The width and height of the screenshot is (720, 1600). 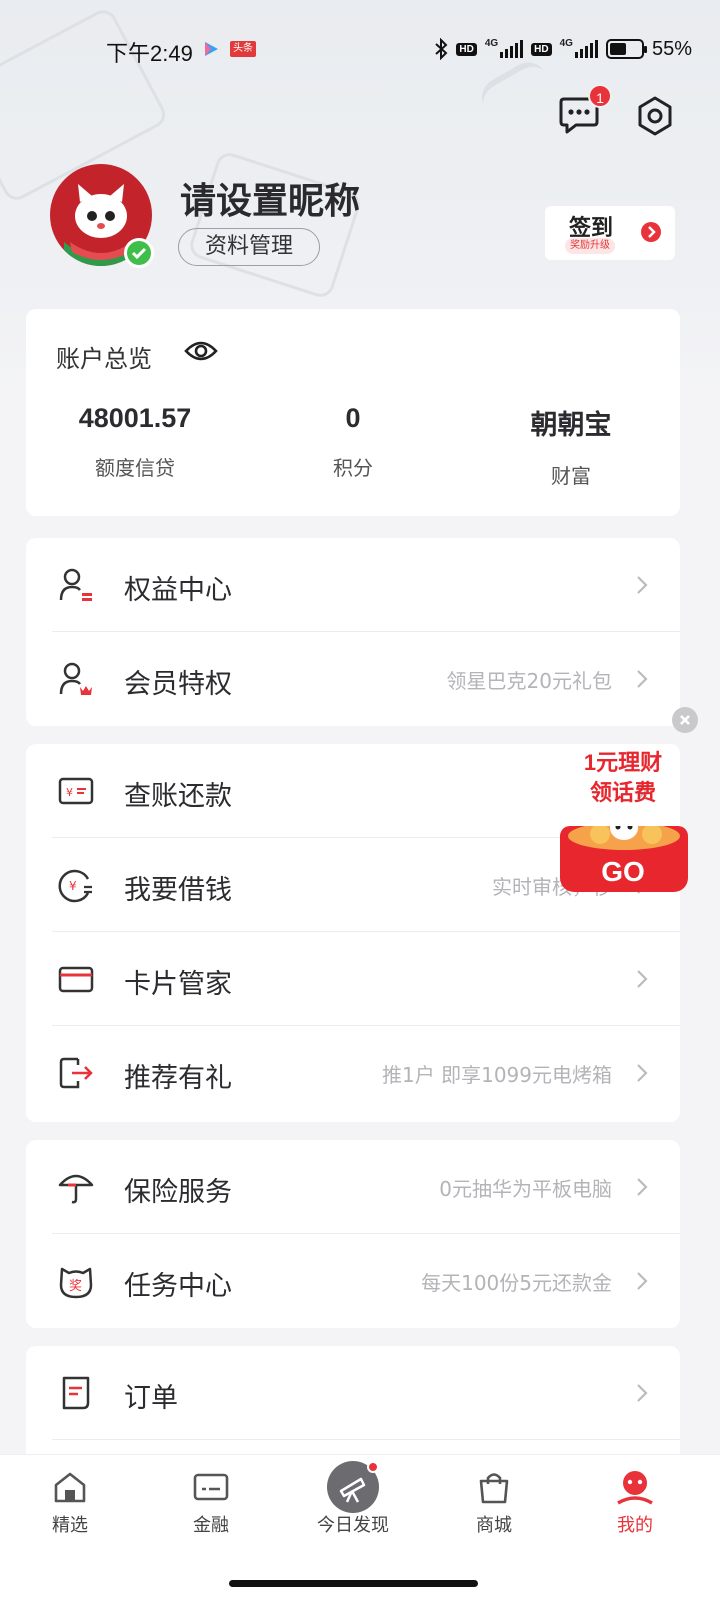 I want to click on nav-tab-finance: 金融, so click(x=211, y=1503).